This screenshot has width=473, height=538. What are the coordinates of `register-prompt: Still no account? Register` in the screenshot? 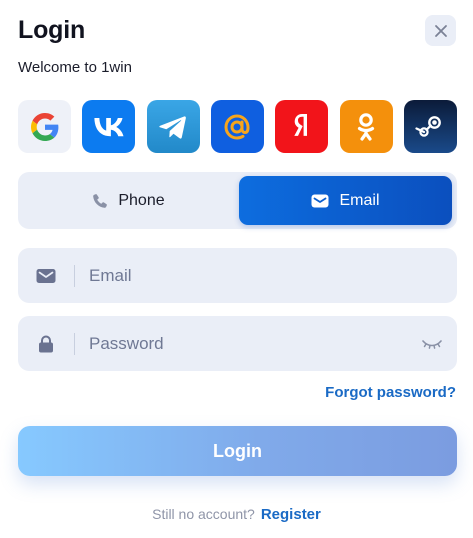 It's located at (236, 514).